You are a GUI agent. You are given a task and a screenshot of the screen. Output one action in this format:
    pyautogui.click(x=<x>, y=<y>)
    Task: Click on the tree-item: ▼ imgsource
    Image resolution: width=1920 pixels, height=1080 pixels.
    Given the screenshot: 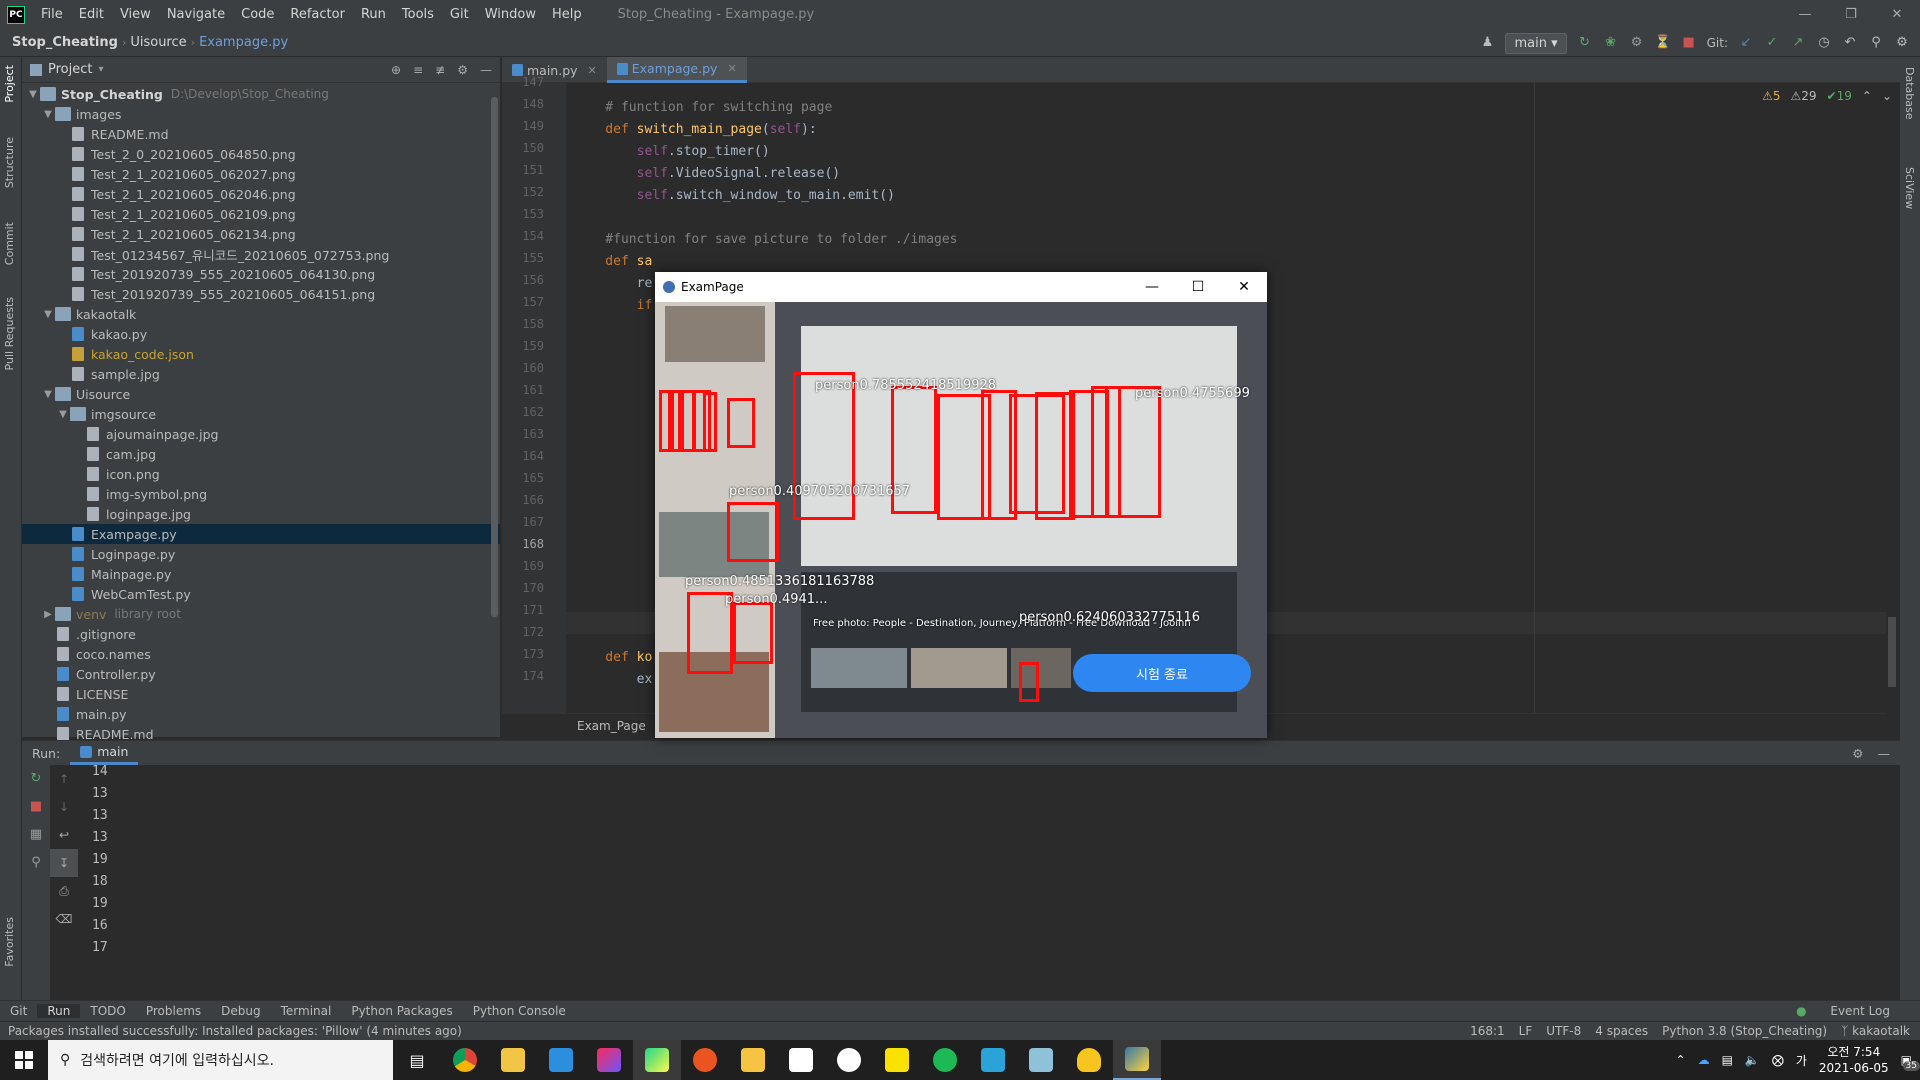 What is the action you would take?
    pyautogui.click(x=261, y=414)
    